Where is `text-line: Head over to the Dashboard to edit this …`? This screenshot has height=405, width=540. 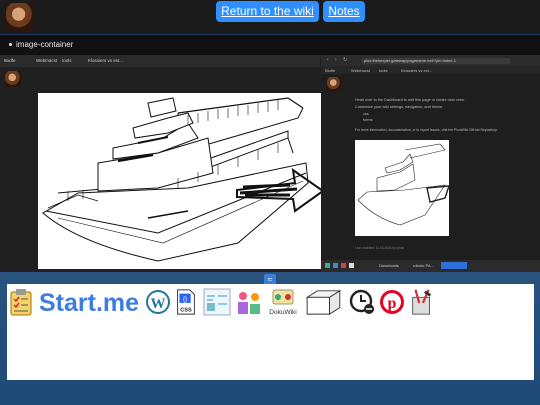
text-line: Head over to the Dashboard to edit this … is located at coordinates (410, 100).